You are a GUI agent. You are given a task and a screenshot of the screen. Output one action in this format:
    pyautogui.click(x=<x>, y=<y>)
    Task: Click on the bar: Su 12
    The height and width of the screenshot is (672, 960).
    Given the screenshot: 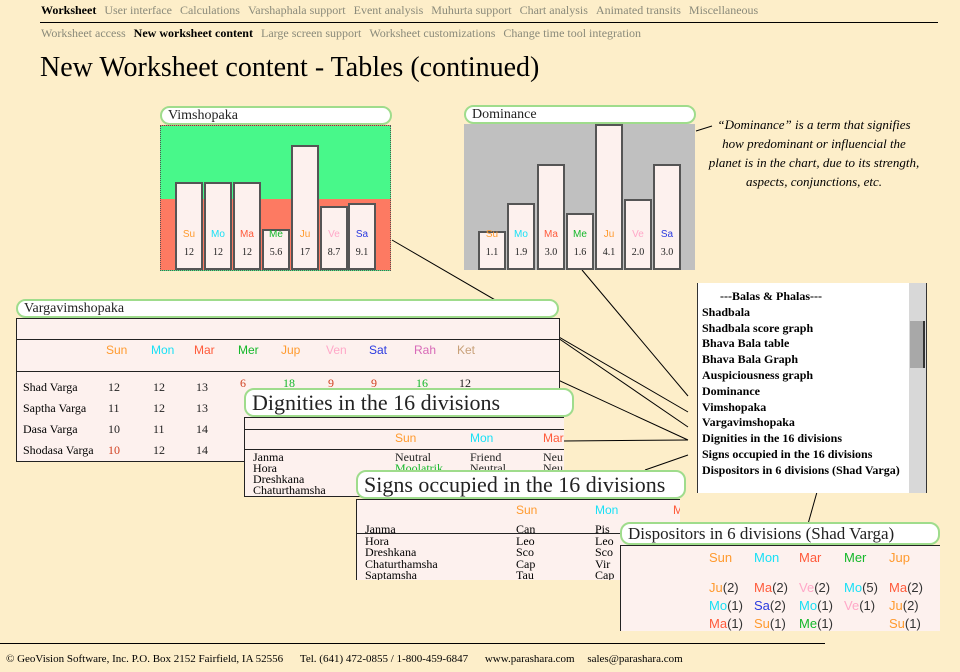 What is the action you would take?
    pyautogui.click(x=189, y=225)
    